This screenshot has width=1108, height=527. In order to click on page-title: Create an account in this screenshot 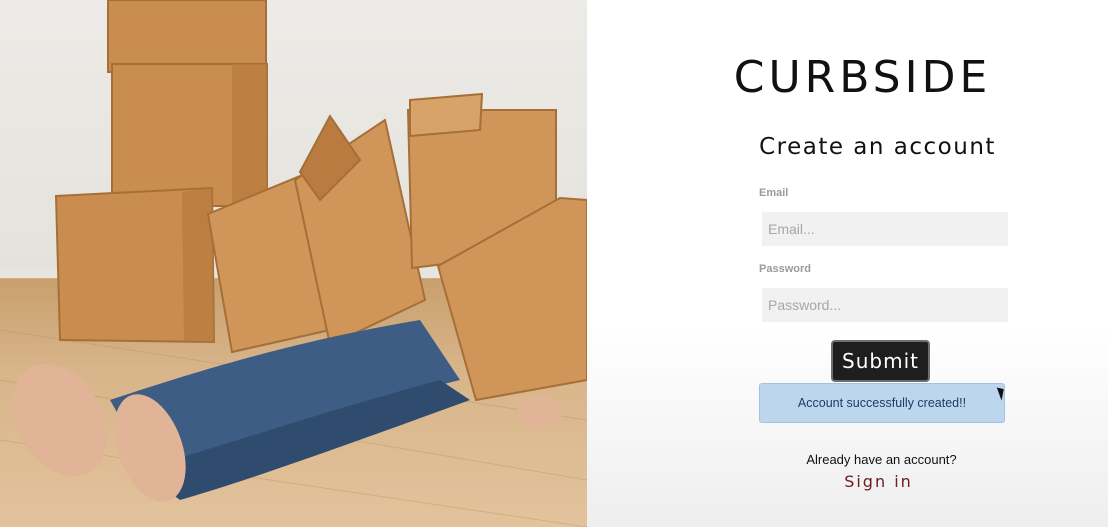, I will do `click(877, 147)`.